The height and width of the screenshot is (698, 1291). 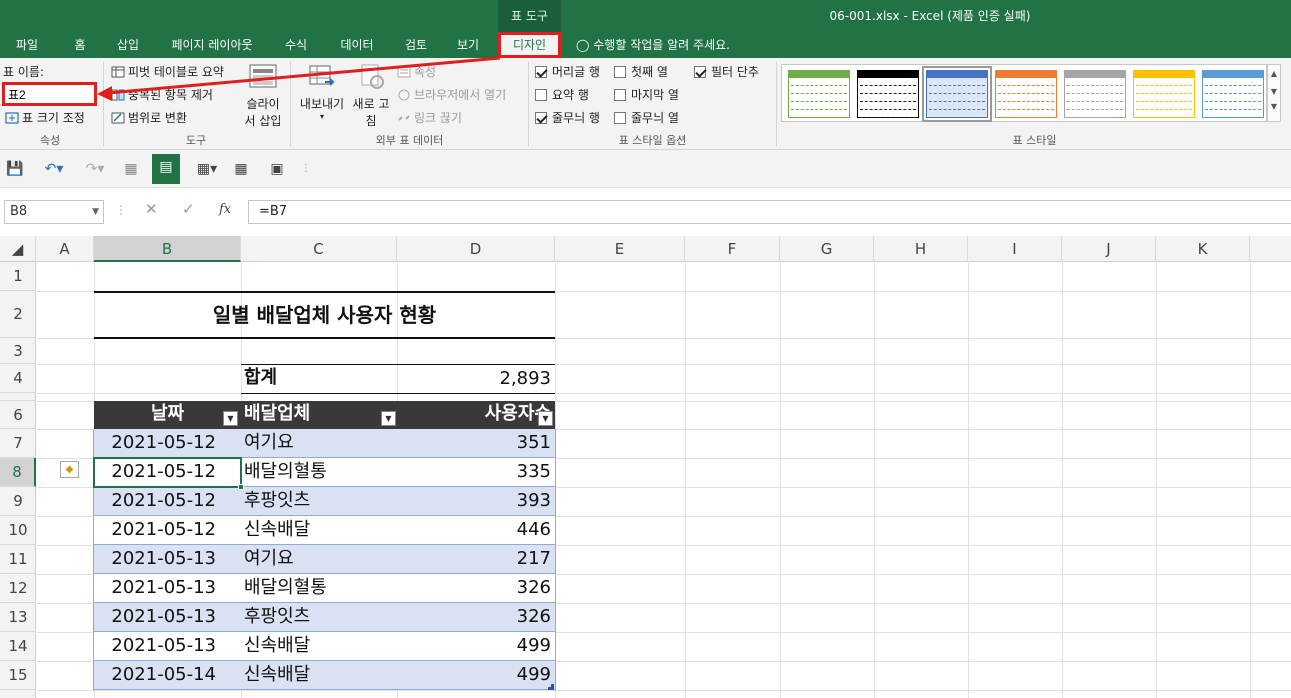 What do you see at coordinates (18, 588) in the screenshot?
I see `row-header: 12` at bounding box center [18, 588].